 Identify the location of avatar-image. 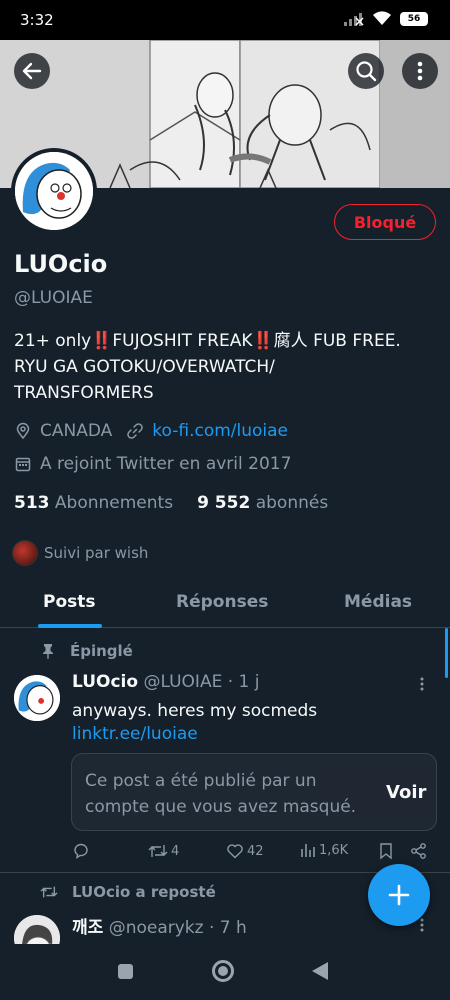
(54, 191).